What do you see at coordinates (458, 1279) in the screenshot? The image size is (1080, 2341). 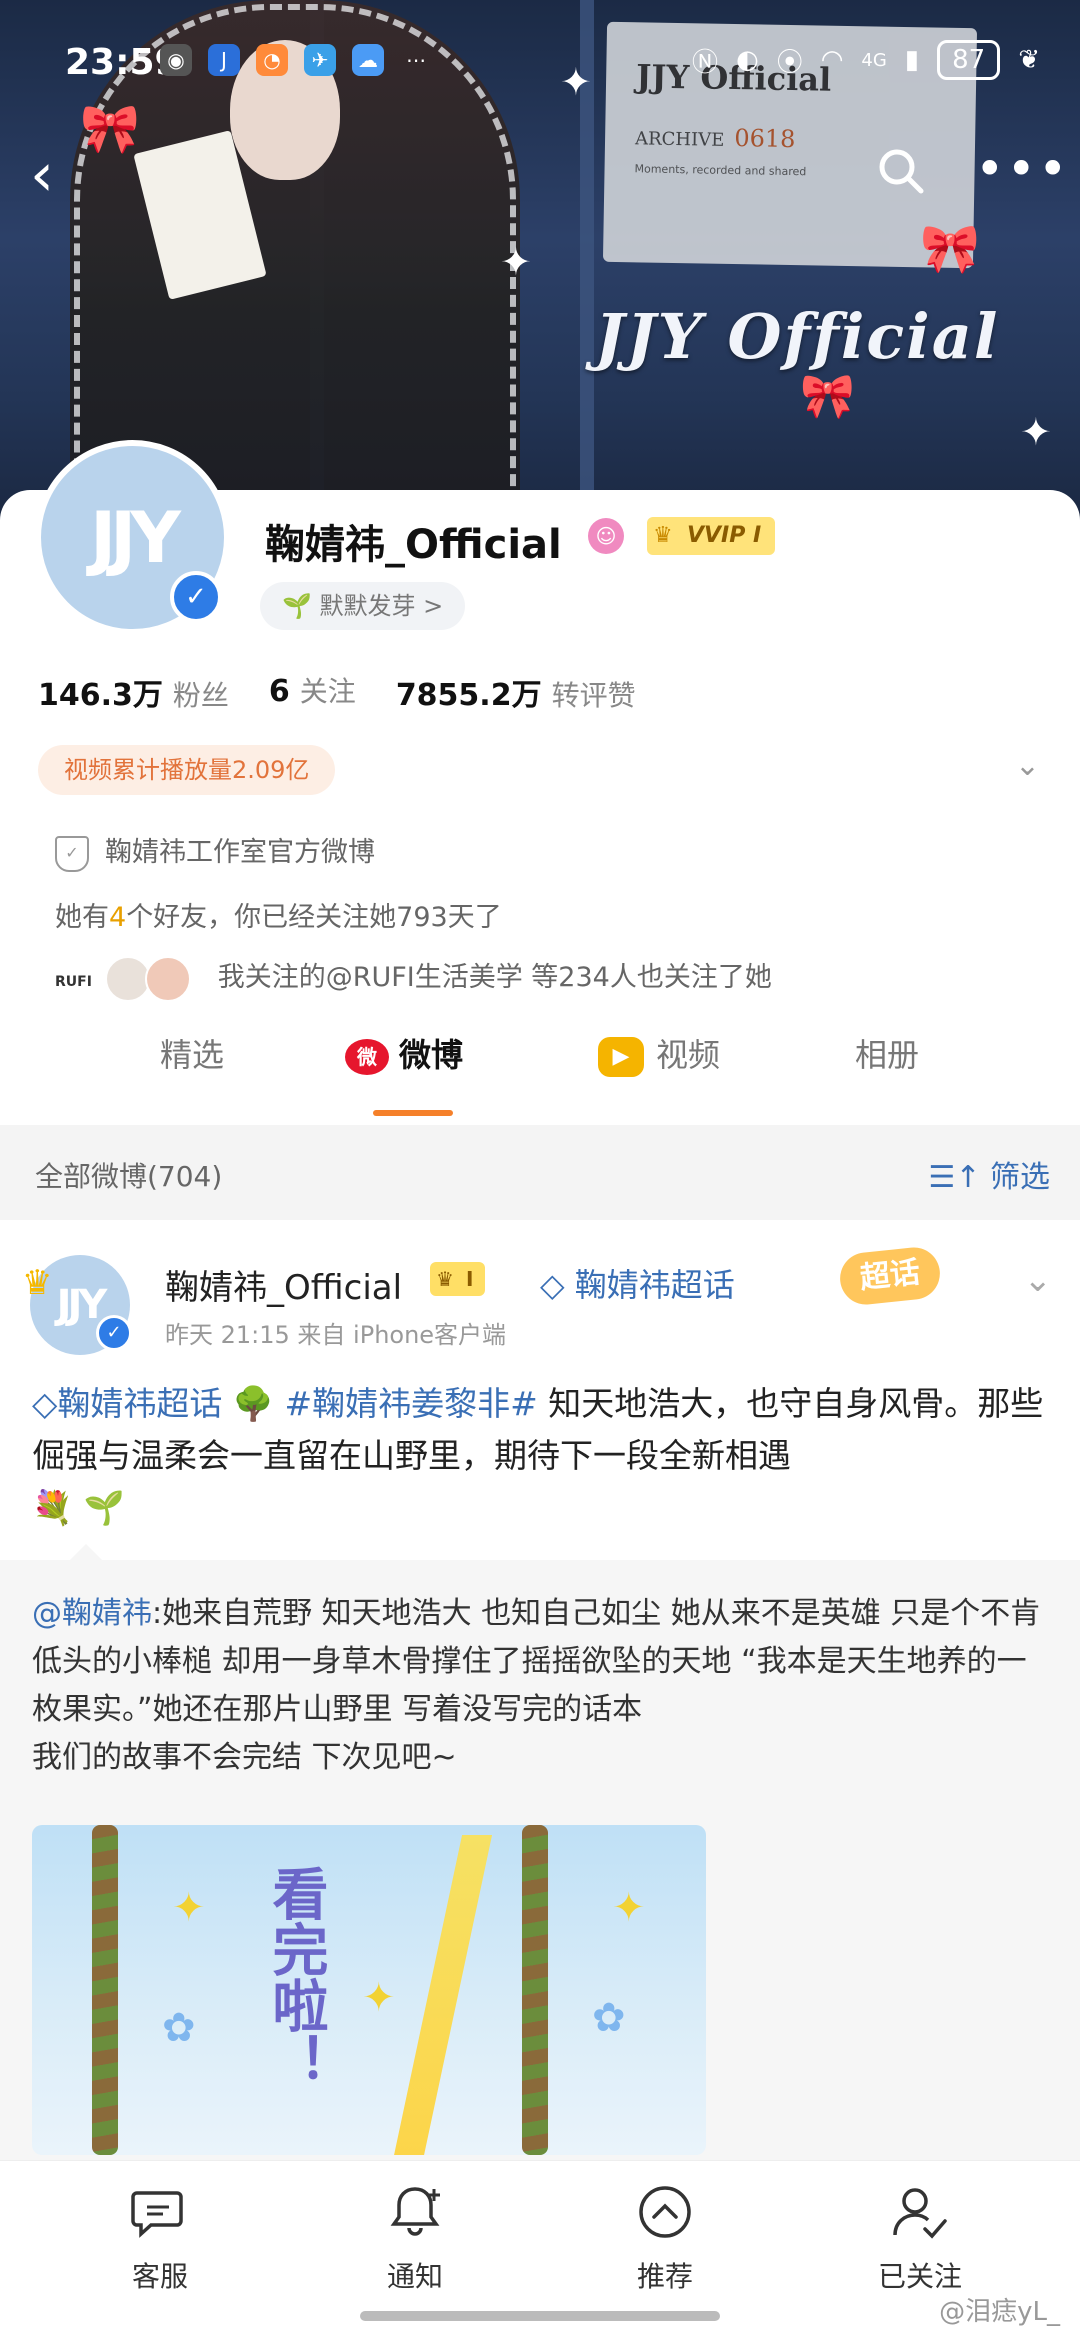 I see `level-badge: ♛ I` at bounding box center [458, 1279].